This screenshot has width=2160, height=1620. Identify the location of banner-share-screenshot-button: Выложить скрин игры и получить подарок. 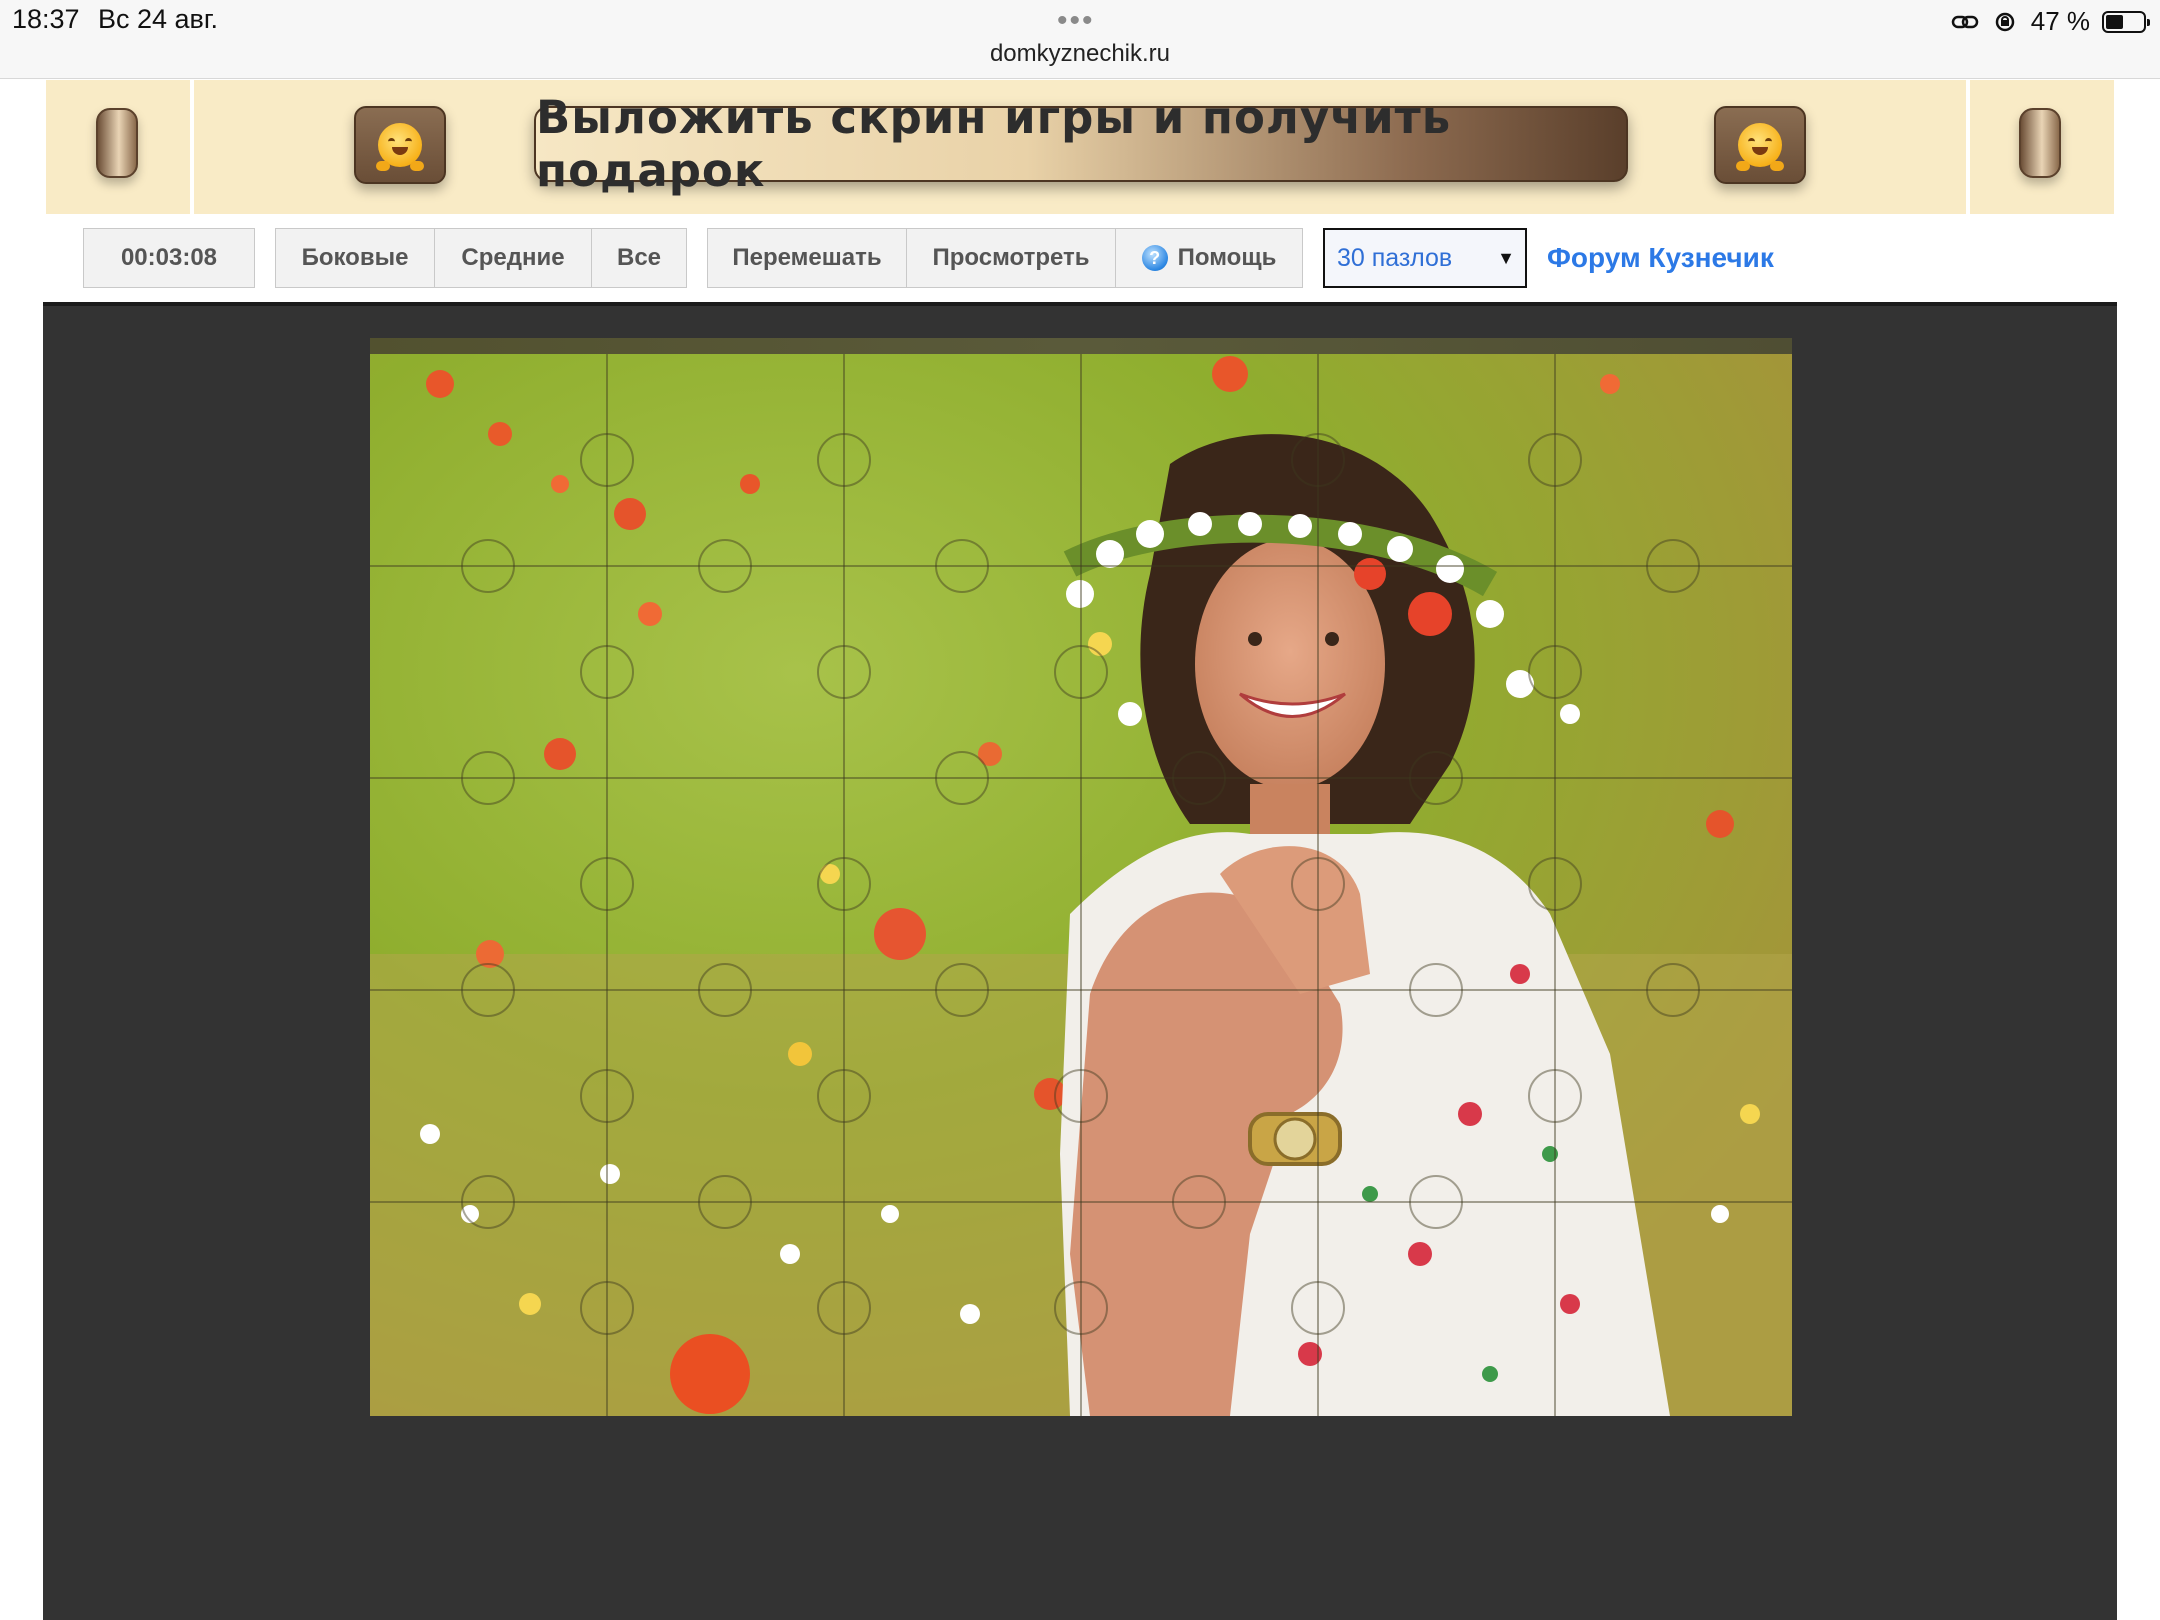
(1081, 144).